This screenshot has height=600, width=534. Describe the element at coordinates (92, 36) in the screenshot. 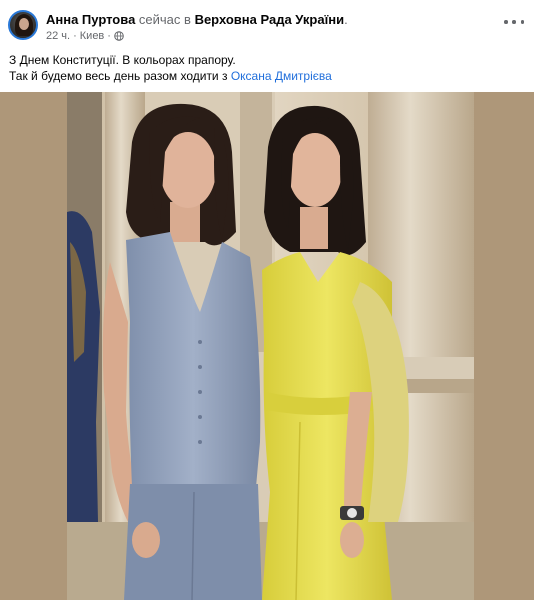

I see `post-location: Киев` at that location.